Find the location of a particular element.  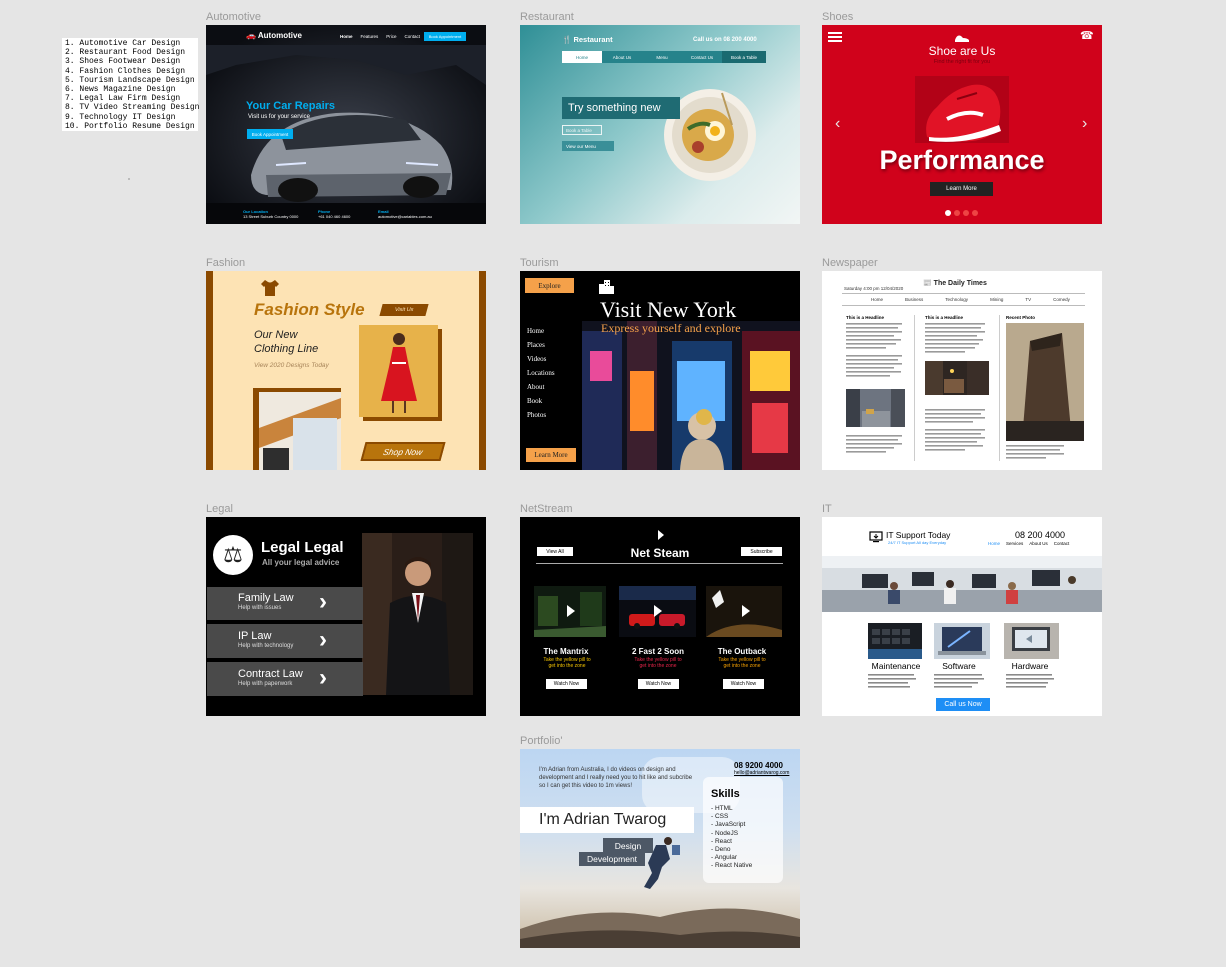

frame-label-fashion: Fashion is located at coordinates (225, 263).